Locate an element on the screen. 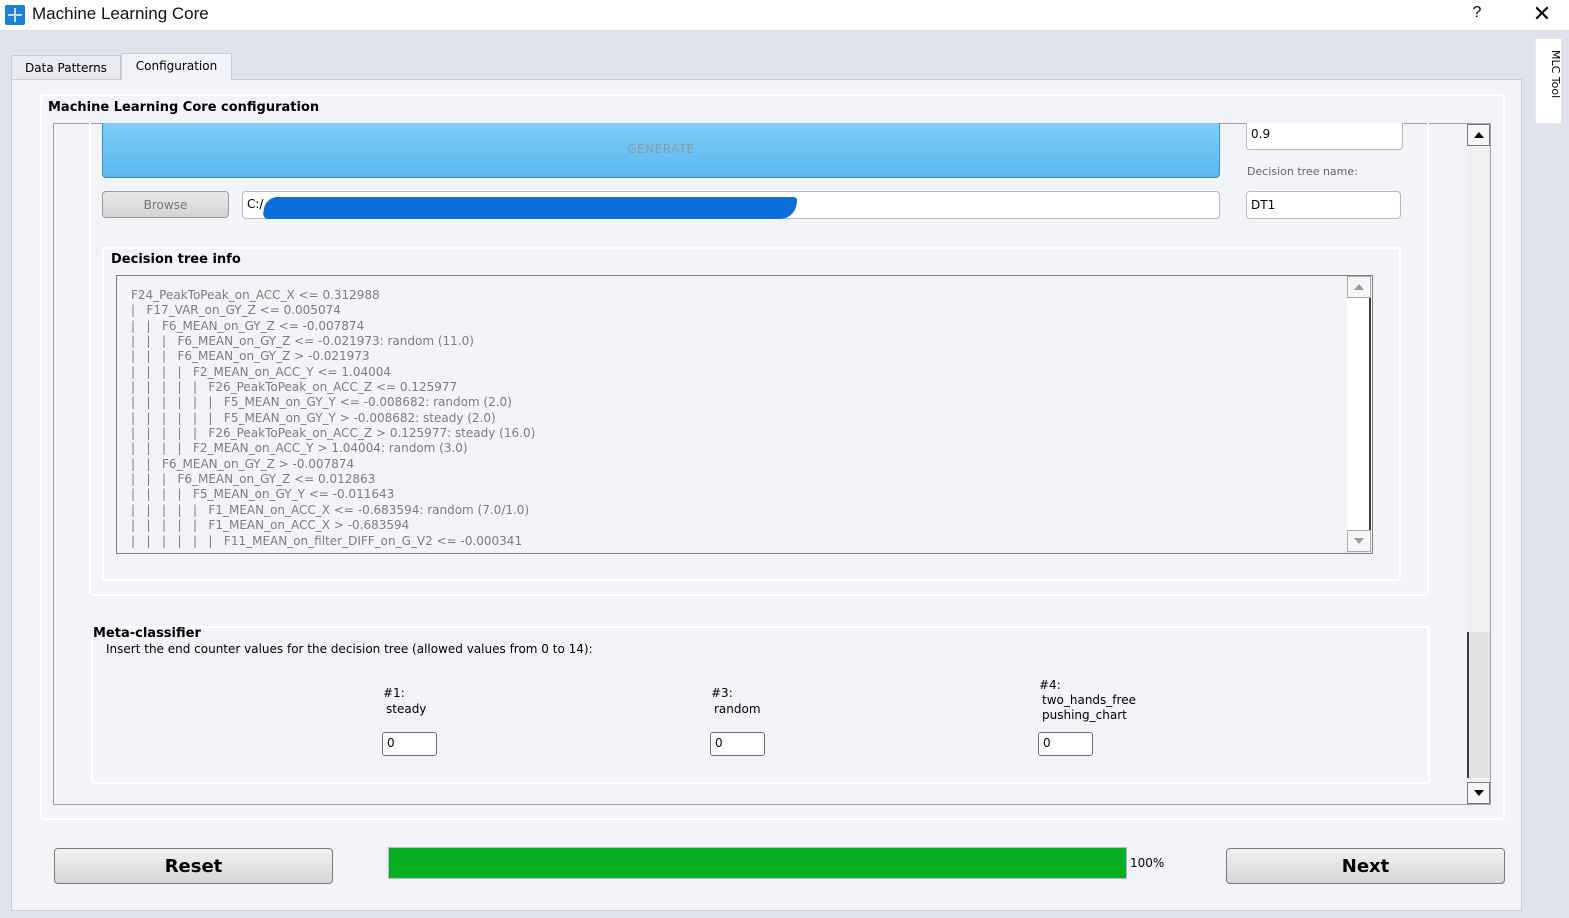  decision-tree-line: | | | F6_MEAN_on_GY_Z > -0.021973 is located at coordinates (250, 356).